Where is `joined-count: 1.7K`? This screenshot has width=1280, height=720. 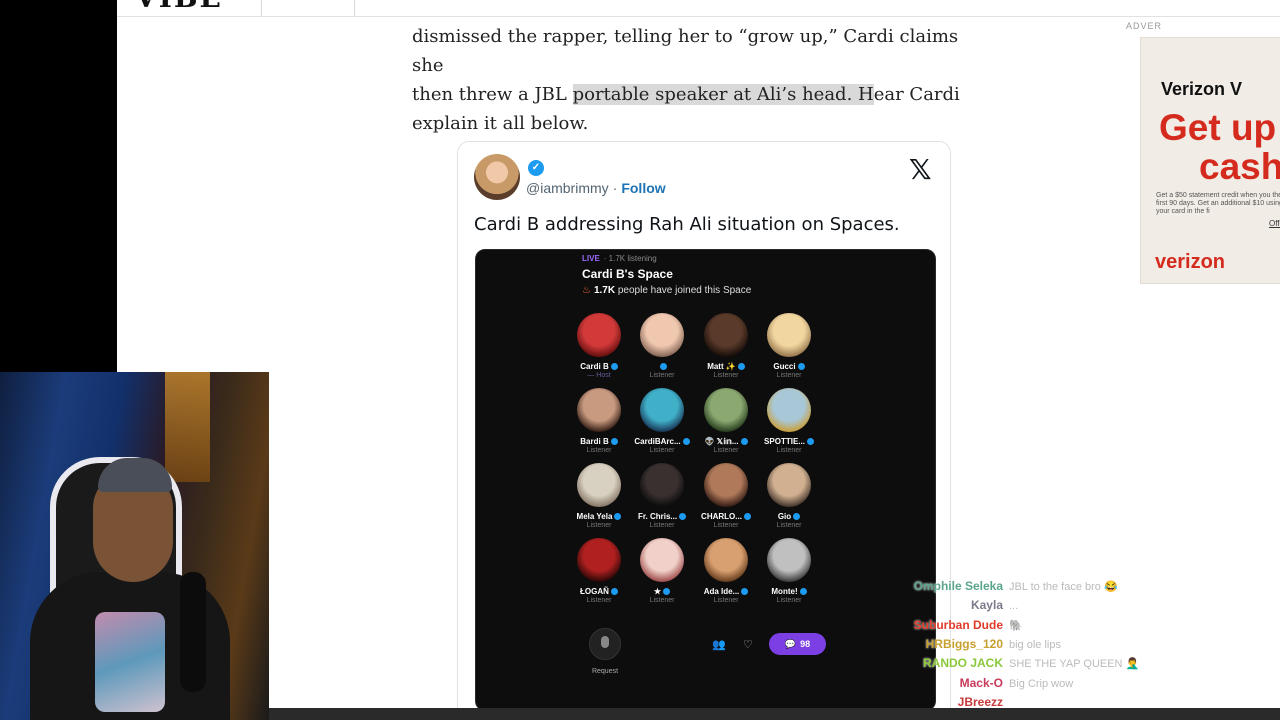
joined-count: 1.7K is located at coordinates (604, 290).